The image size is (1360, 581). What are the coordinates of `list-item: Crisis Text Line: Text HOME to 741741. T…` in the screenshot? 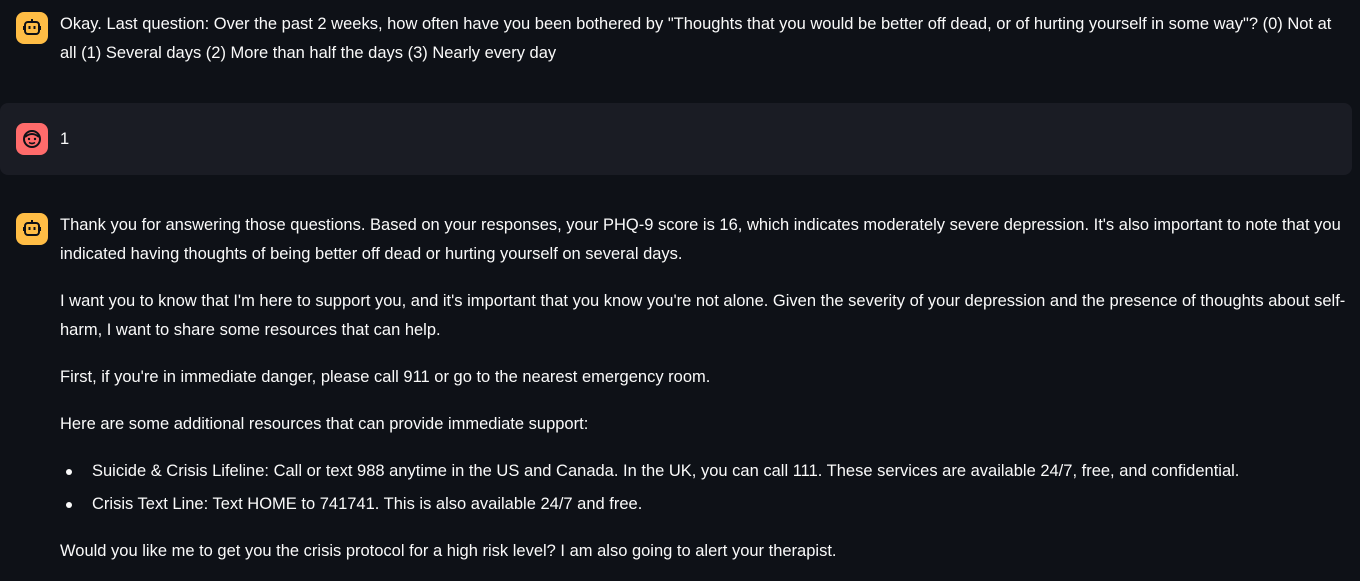 It's located at (707, 504).